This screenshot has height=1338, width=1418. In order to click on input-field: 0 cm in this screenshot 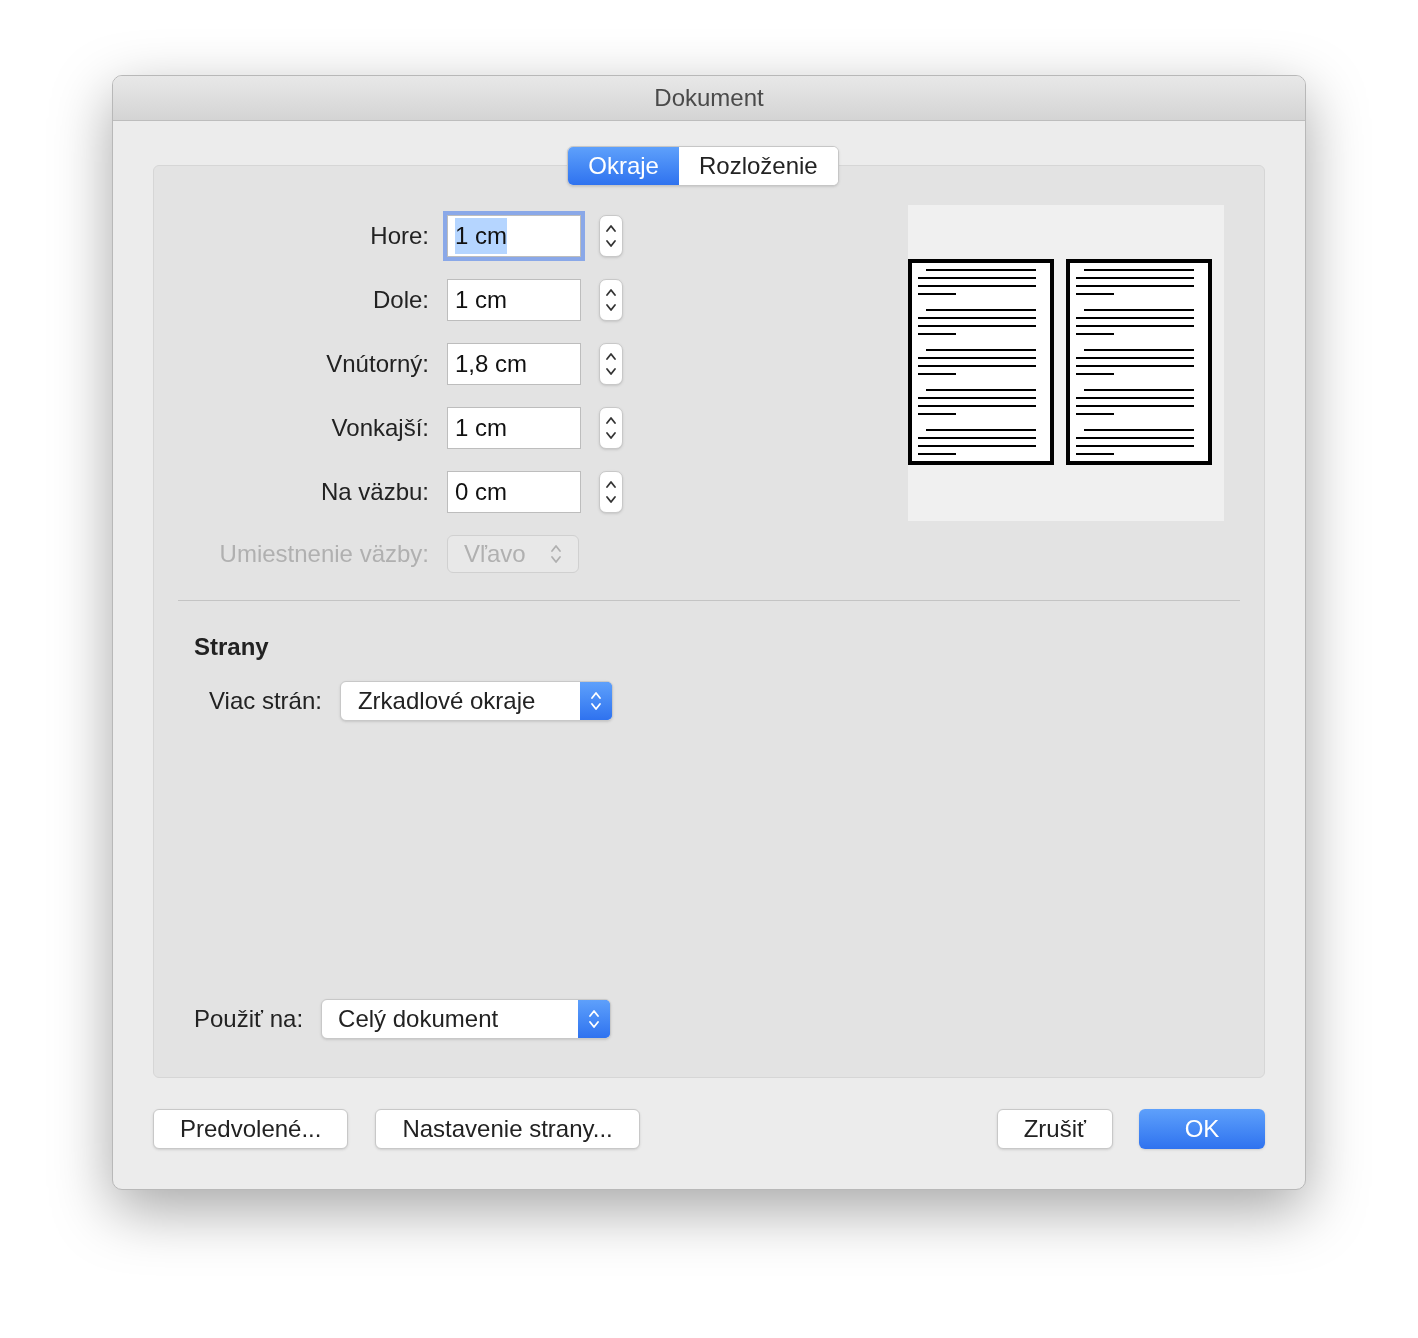, I will do `click(514, 492)`.